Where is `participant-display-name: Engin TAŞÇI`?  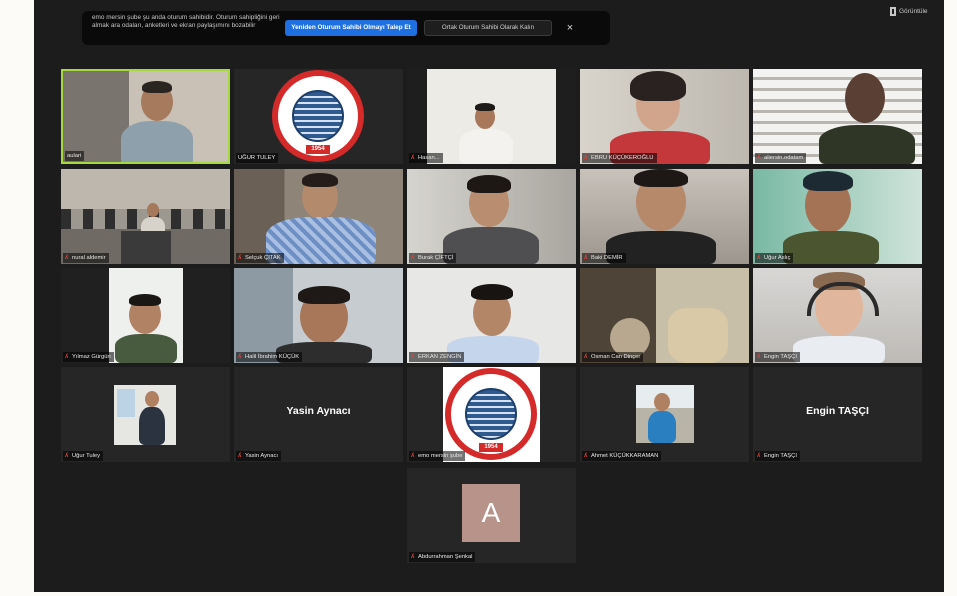
participant-display-name: Engin TAŞÇI is located at coordinates (837, 411).